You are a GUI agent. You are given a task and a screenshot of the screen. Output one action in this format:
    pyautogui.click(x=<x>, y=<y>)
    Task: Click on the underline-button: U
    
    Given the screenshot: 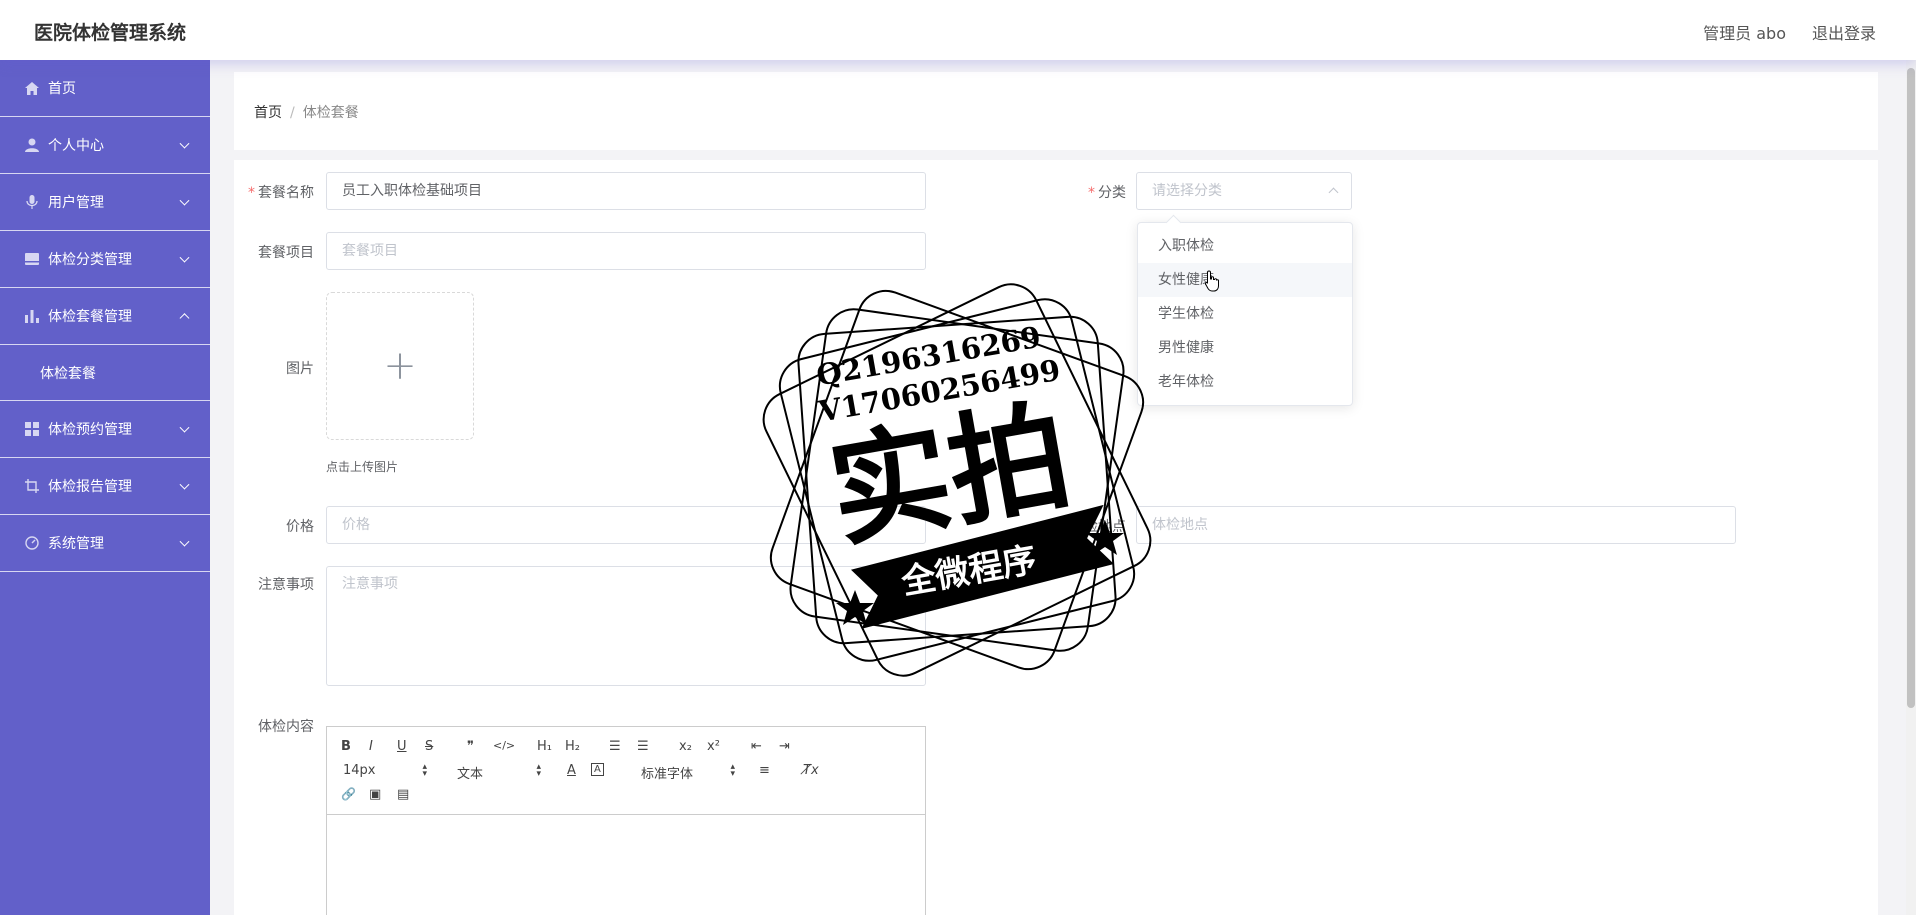 What is the action you would take?
    pyautogui.click(x=402, y=746)
    